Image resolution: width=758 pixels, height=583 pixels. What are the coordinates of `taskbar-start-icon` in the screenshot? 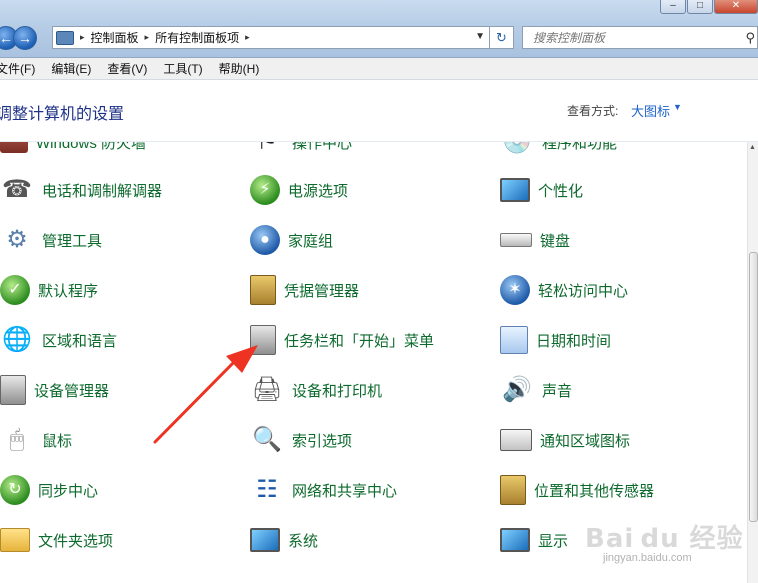 It's located at (263, 340).